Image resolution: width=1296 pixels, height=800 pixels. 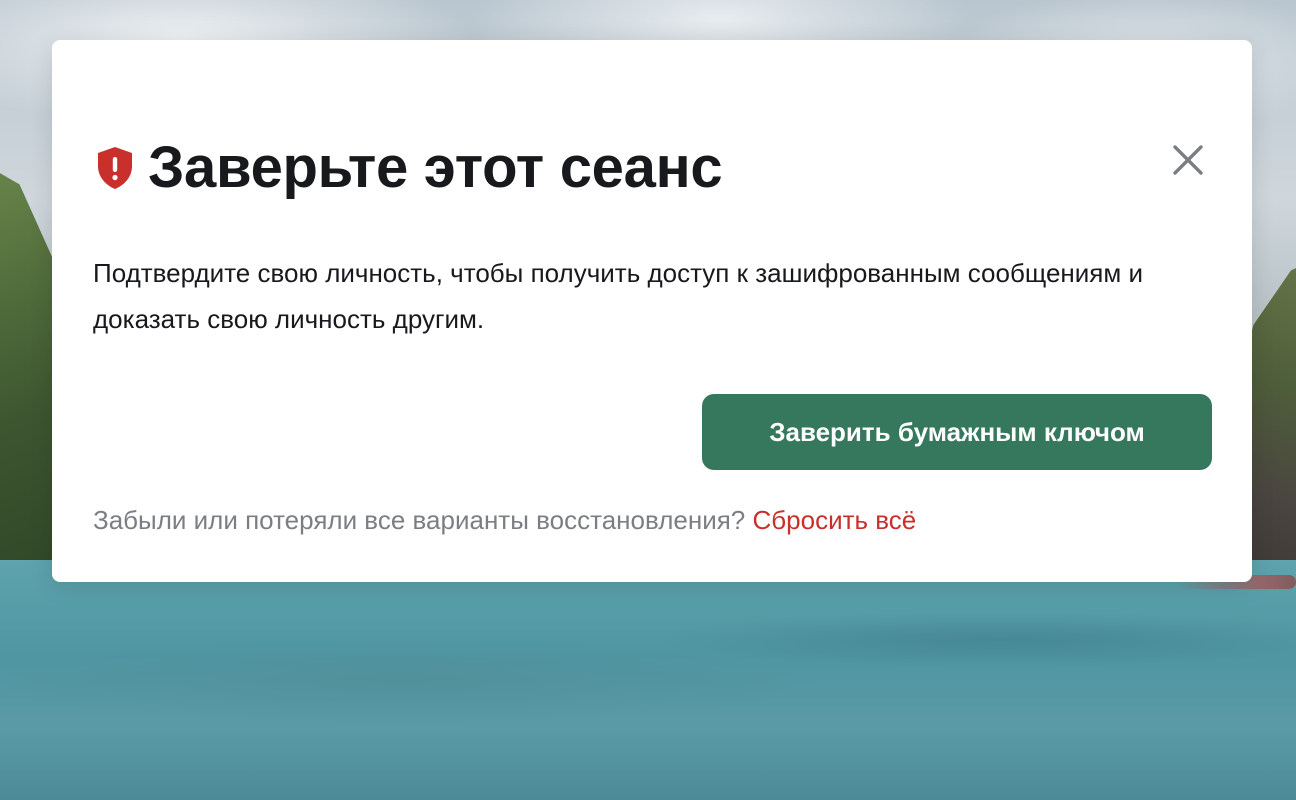 What do you see at coordinates (435, 167) in the screenshot?
I see `dialog-title: Заверьте этот сеанс` at bounding box center [435, 167].